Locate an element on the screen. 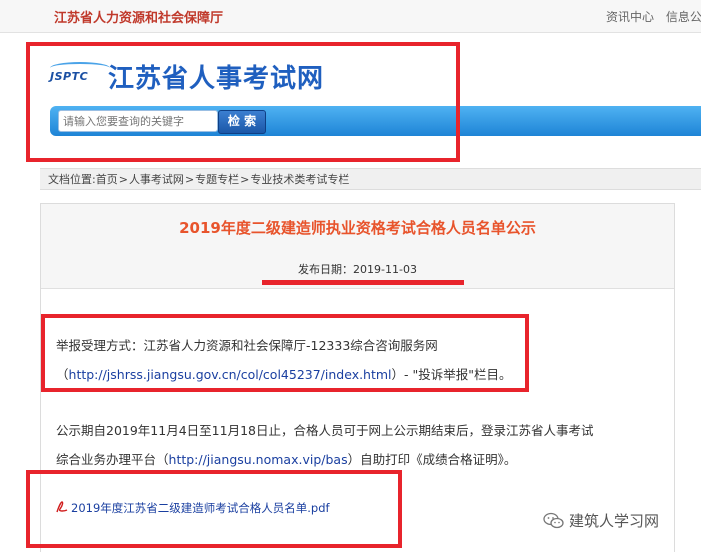 This screenshot has width=701, height=552. breadcrumb-special: 专题专栏 is located at coordinates (217, 179).